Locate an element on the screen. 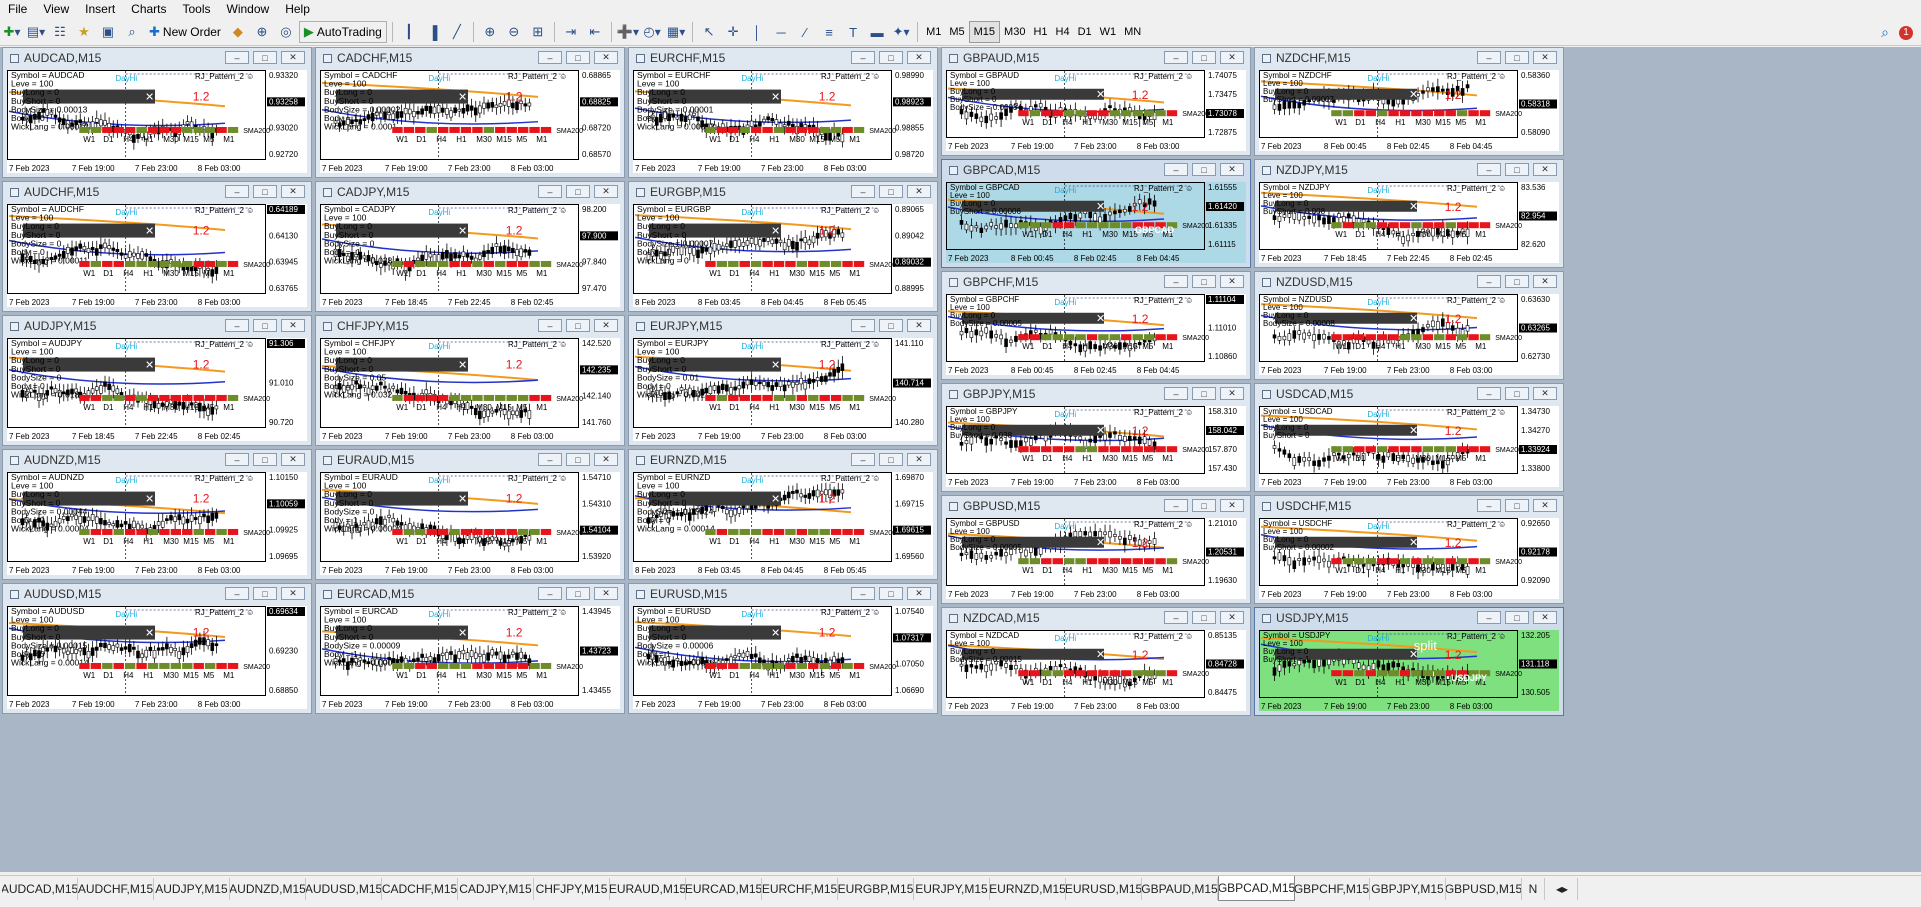  menu-tools: Tools is located at coordinates (197, 9).